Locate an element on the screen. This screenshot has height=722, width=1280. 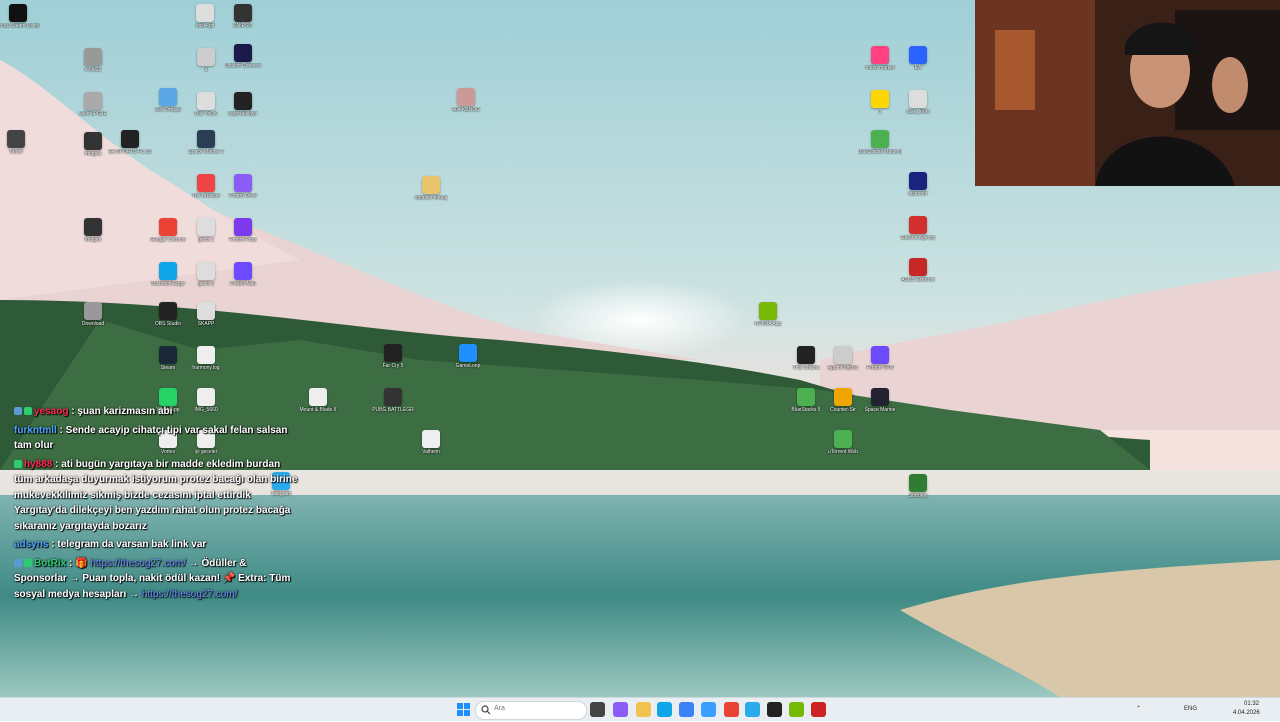
vpn-button is located at coordinates (708, 709).